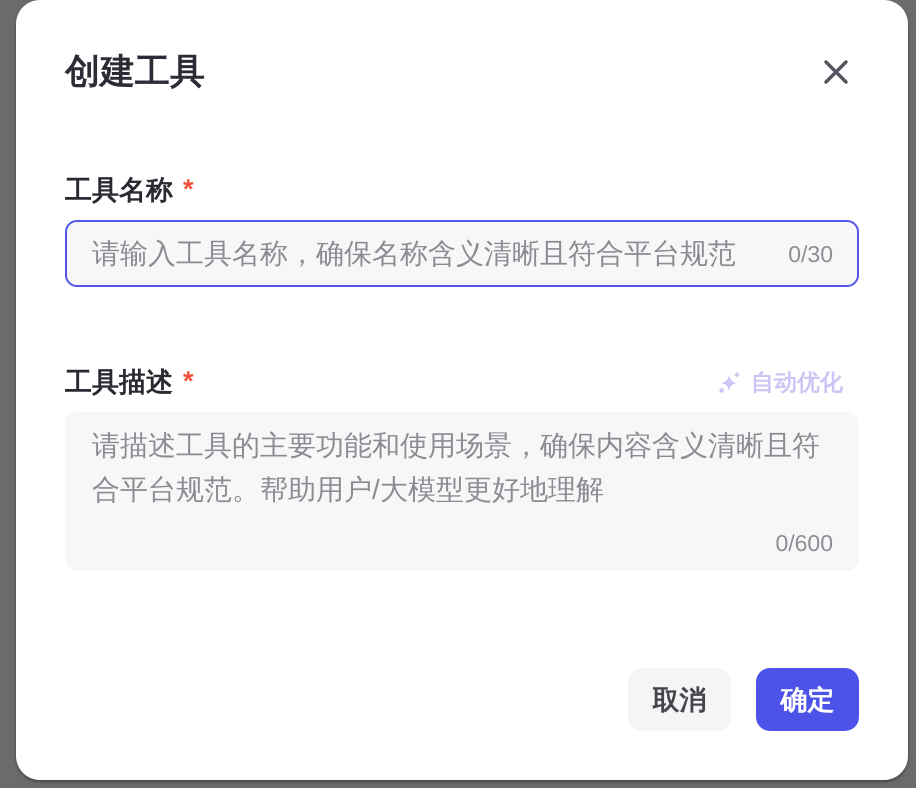  Describe the element at coordinates (135, 72) in the screenshot. I see `dialog-title: 创建工具` at that location.